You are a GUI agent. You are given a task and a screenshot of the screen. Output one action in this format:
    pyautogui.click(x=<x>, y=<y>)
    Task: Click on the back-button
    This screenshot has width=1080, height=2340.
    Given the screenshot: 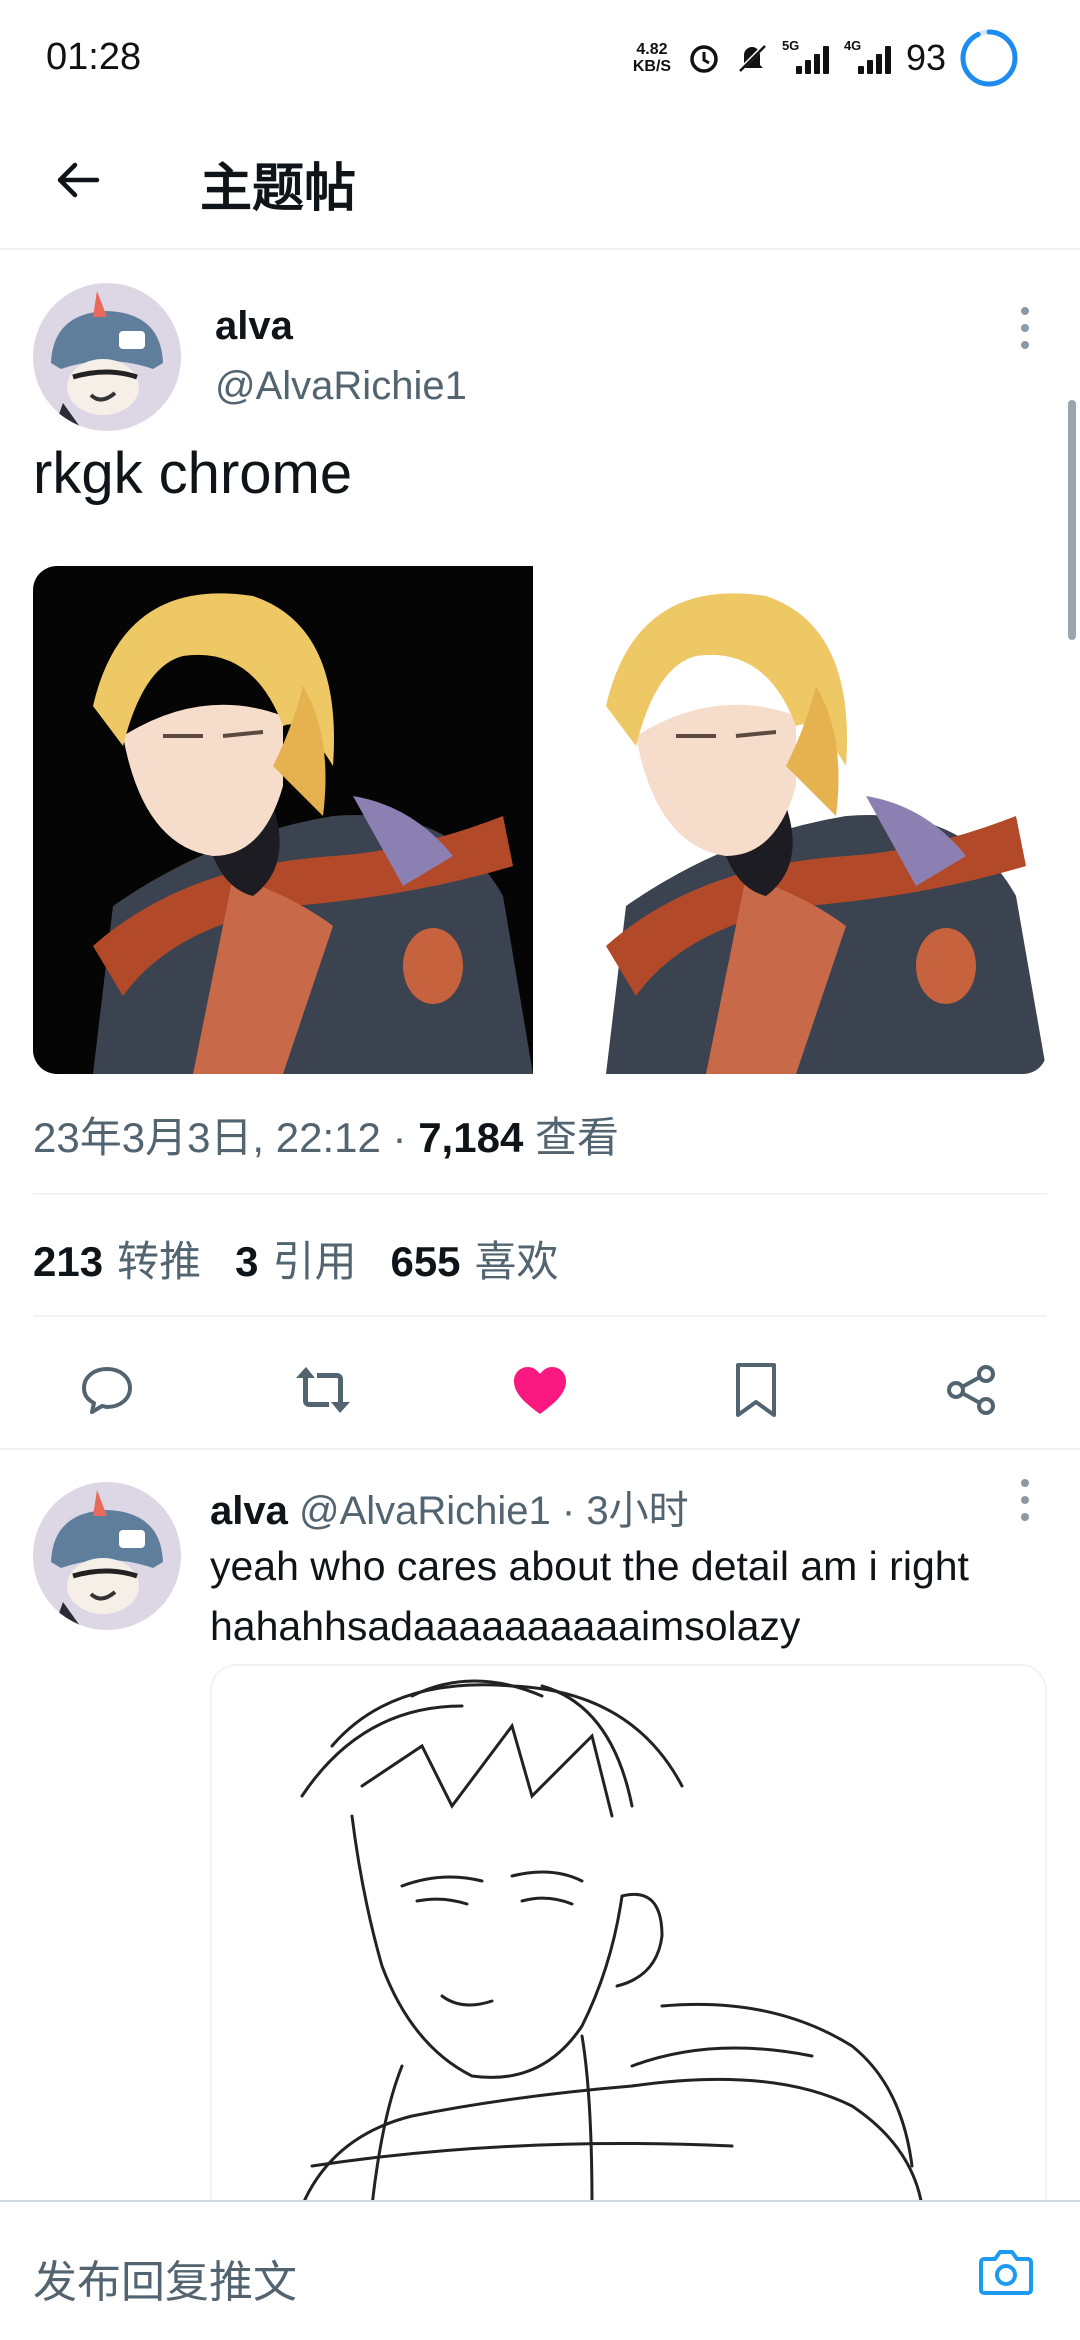 What is the action you would take?
    pyautogui.click(x=78, y=180)
    